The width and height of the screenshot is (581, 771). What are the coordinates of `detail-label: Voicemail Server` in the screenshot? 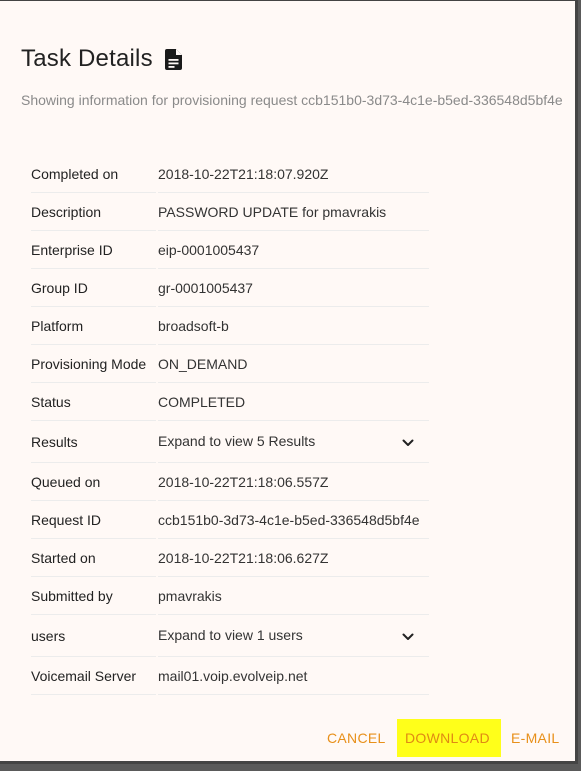 It's located at (93, 676).